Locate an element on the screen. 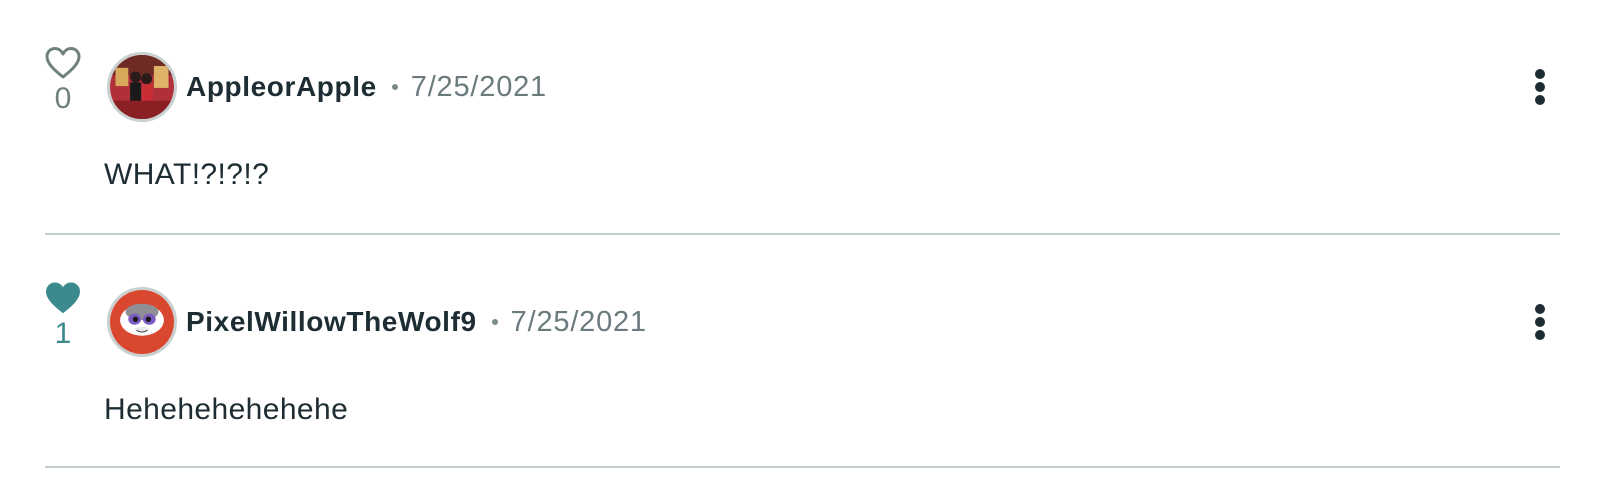 This screenshot has height=482, width=1604. heart-filled-icon is located at coordinates (63, 298).